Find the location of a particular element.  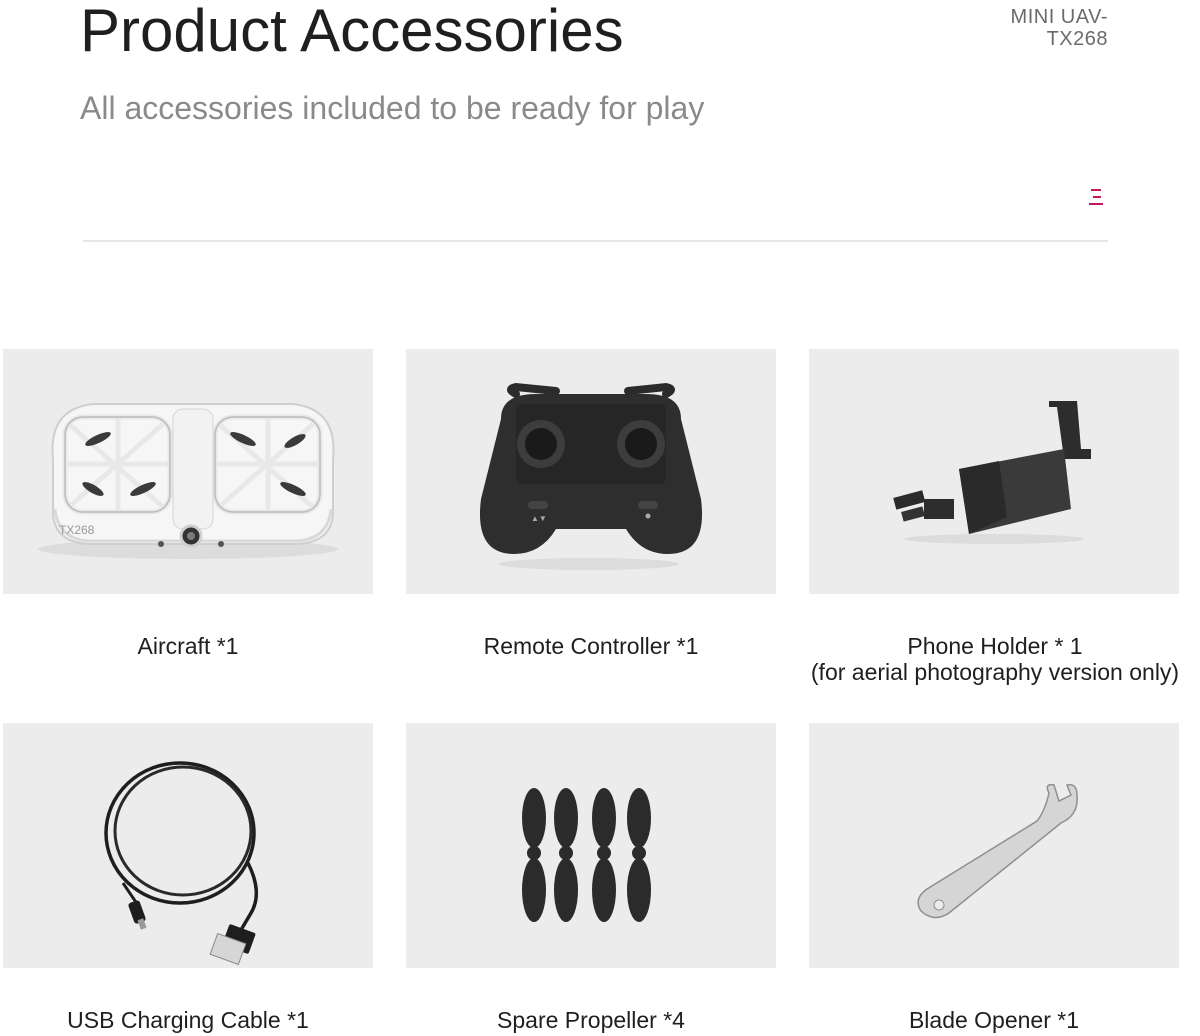

aircraft-caption: Aircraft *1 is located at coordinates (188, 646).